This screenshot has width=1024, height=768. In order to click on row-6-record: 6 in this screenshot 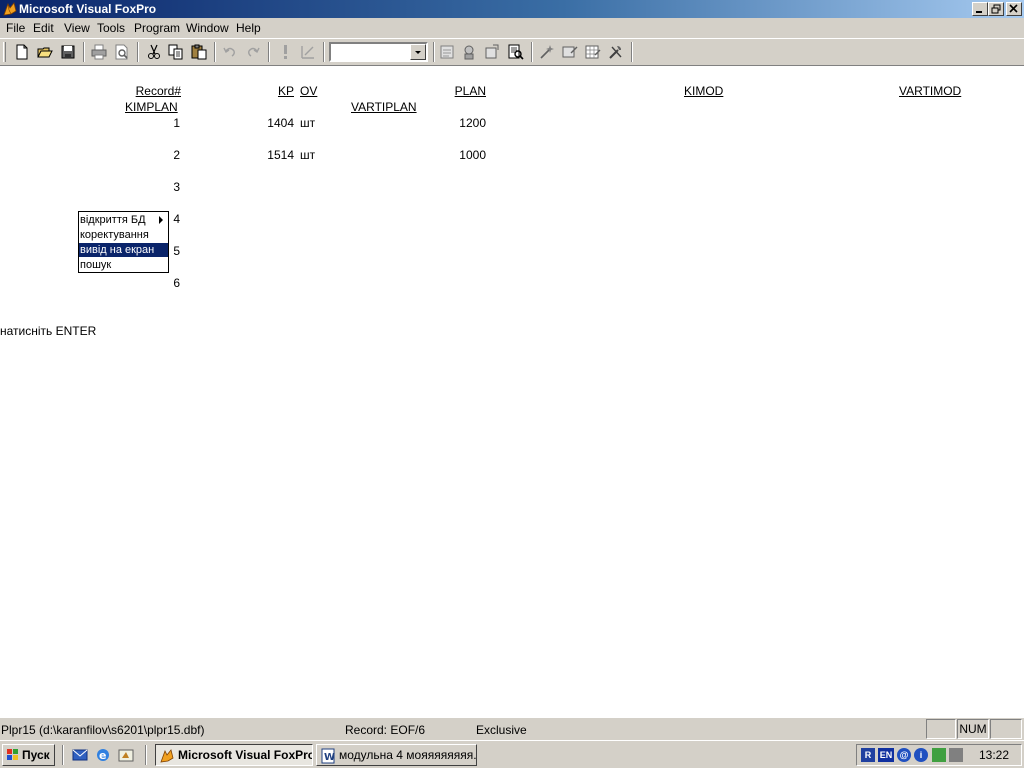, I will do `click(176, 283)`.